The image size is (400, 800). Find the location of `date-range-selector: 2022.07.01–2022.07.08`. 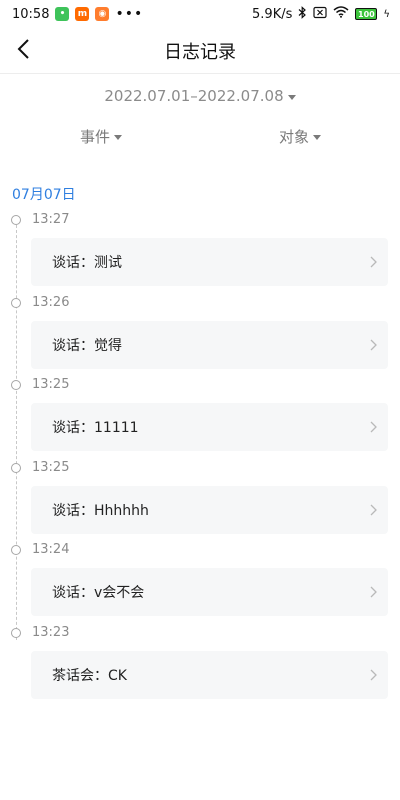

date-range-selector: 2022.07.01–2022.07.08 is located at coordinates (200, 96).